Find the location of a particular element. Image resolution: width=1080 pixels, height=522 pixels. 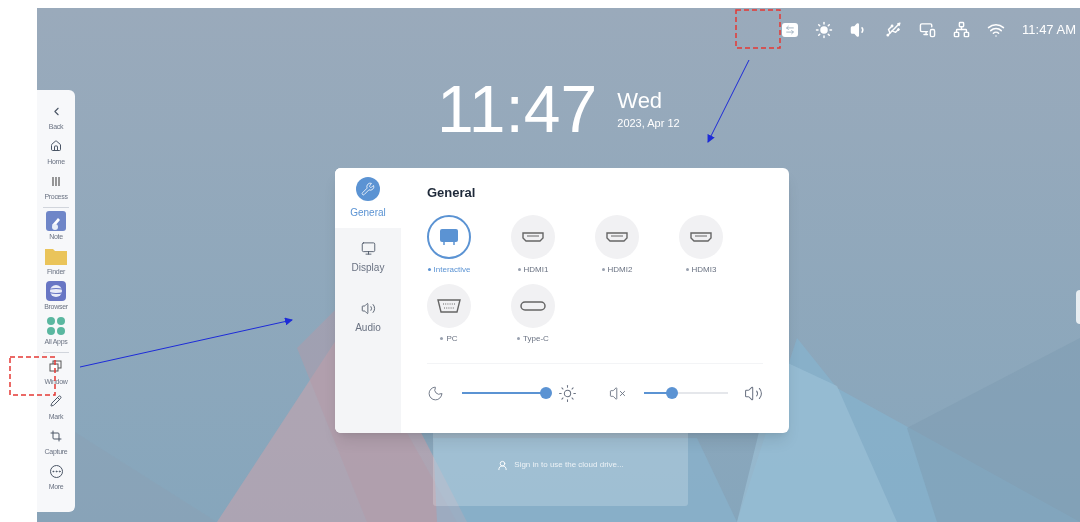

windows-icon is located at coordinates (56, 366).